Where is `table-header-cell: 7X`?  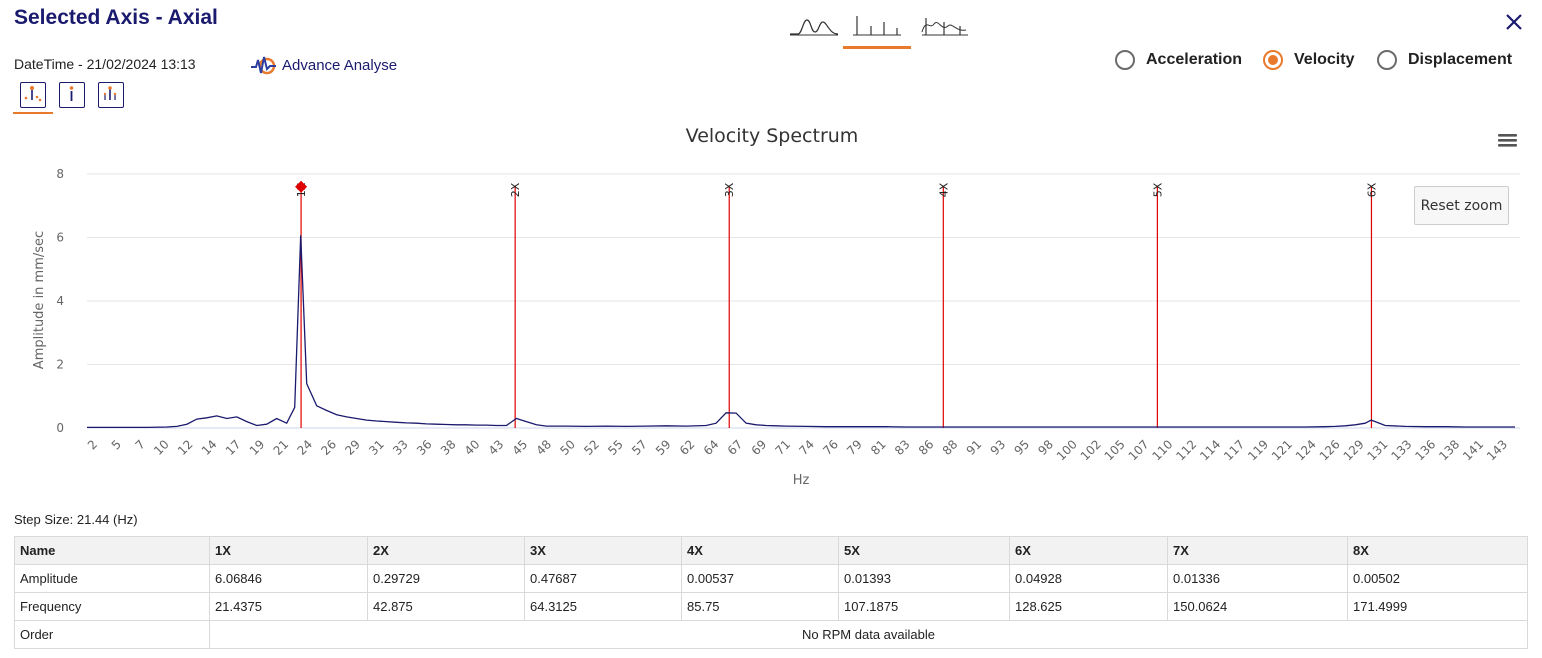
table-header-cell: 7X is located at coordinates (1257, 550).